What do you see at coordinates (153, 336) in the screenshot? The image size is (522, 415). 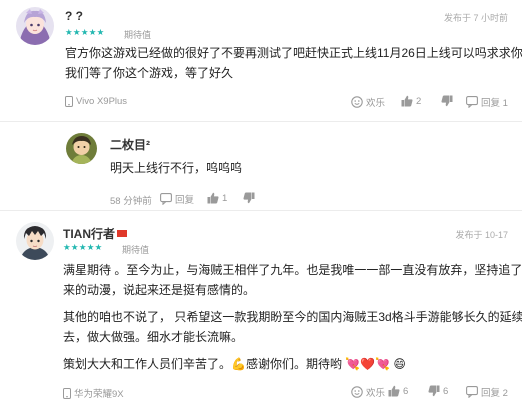 I see `comment-line: 去，做大做强。细水才能长流嘛。` at bounding box center [153, 336].